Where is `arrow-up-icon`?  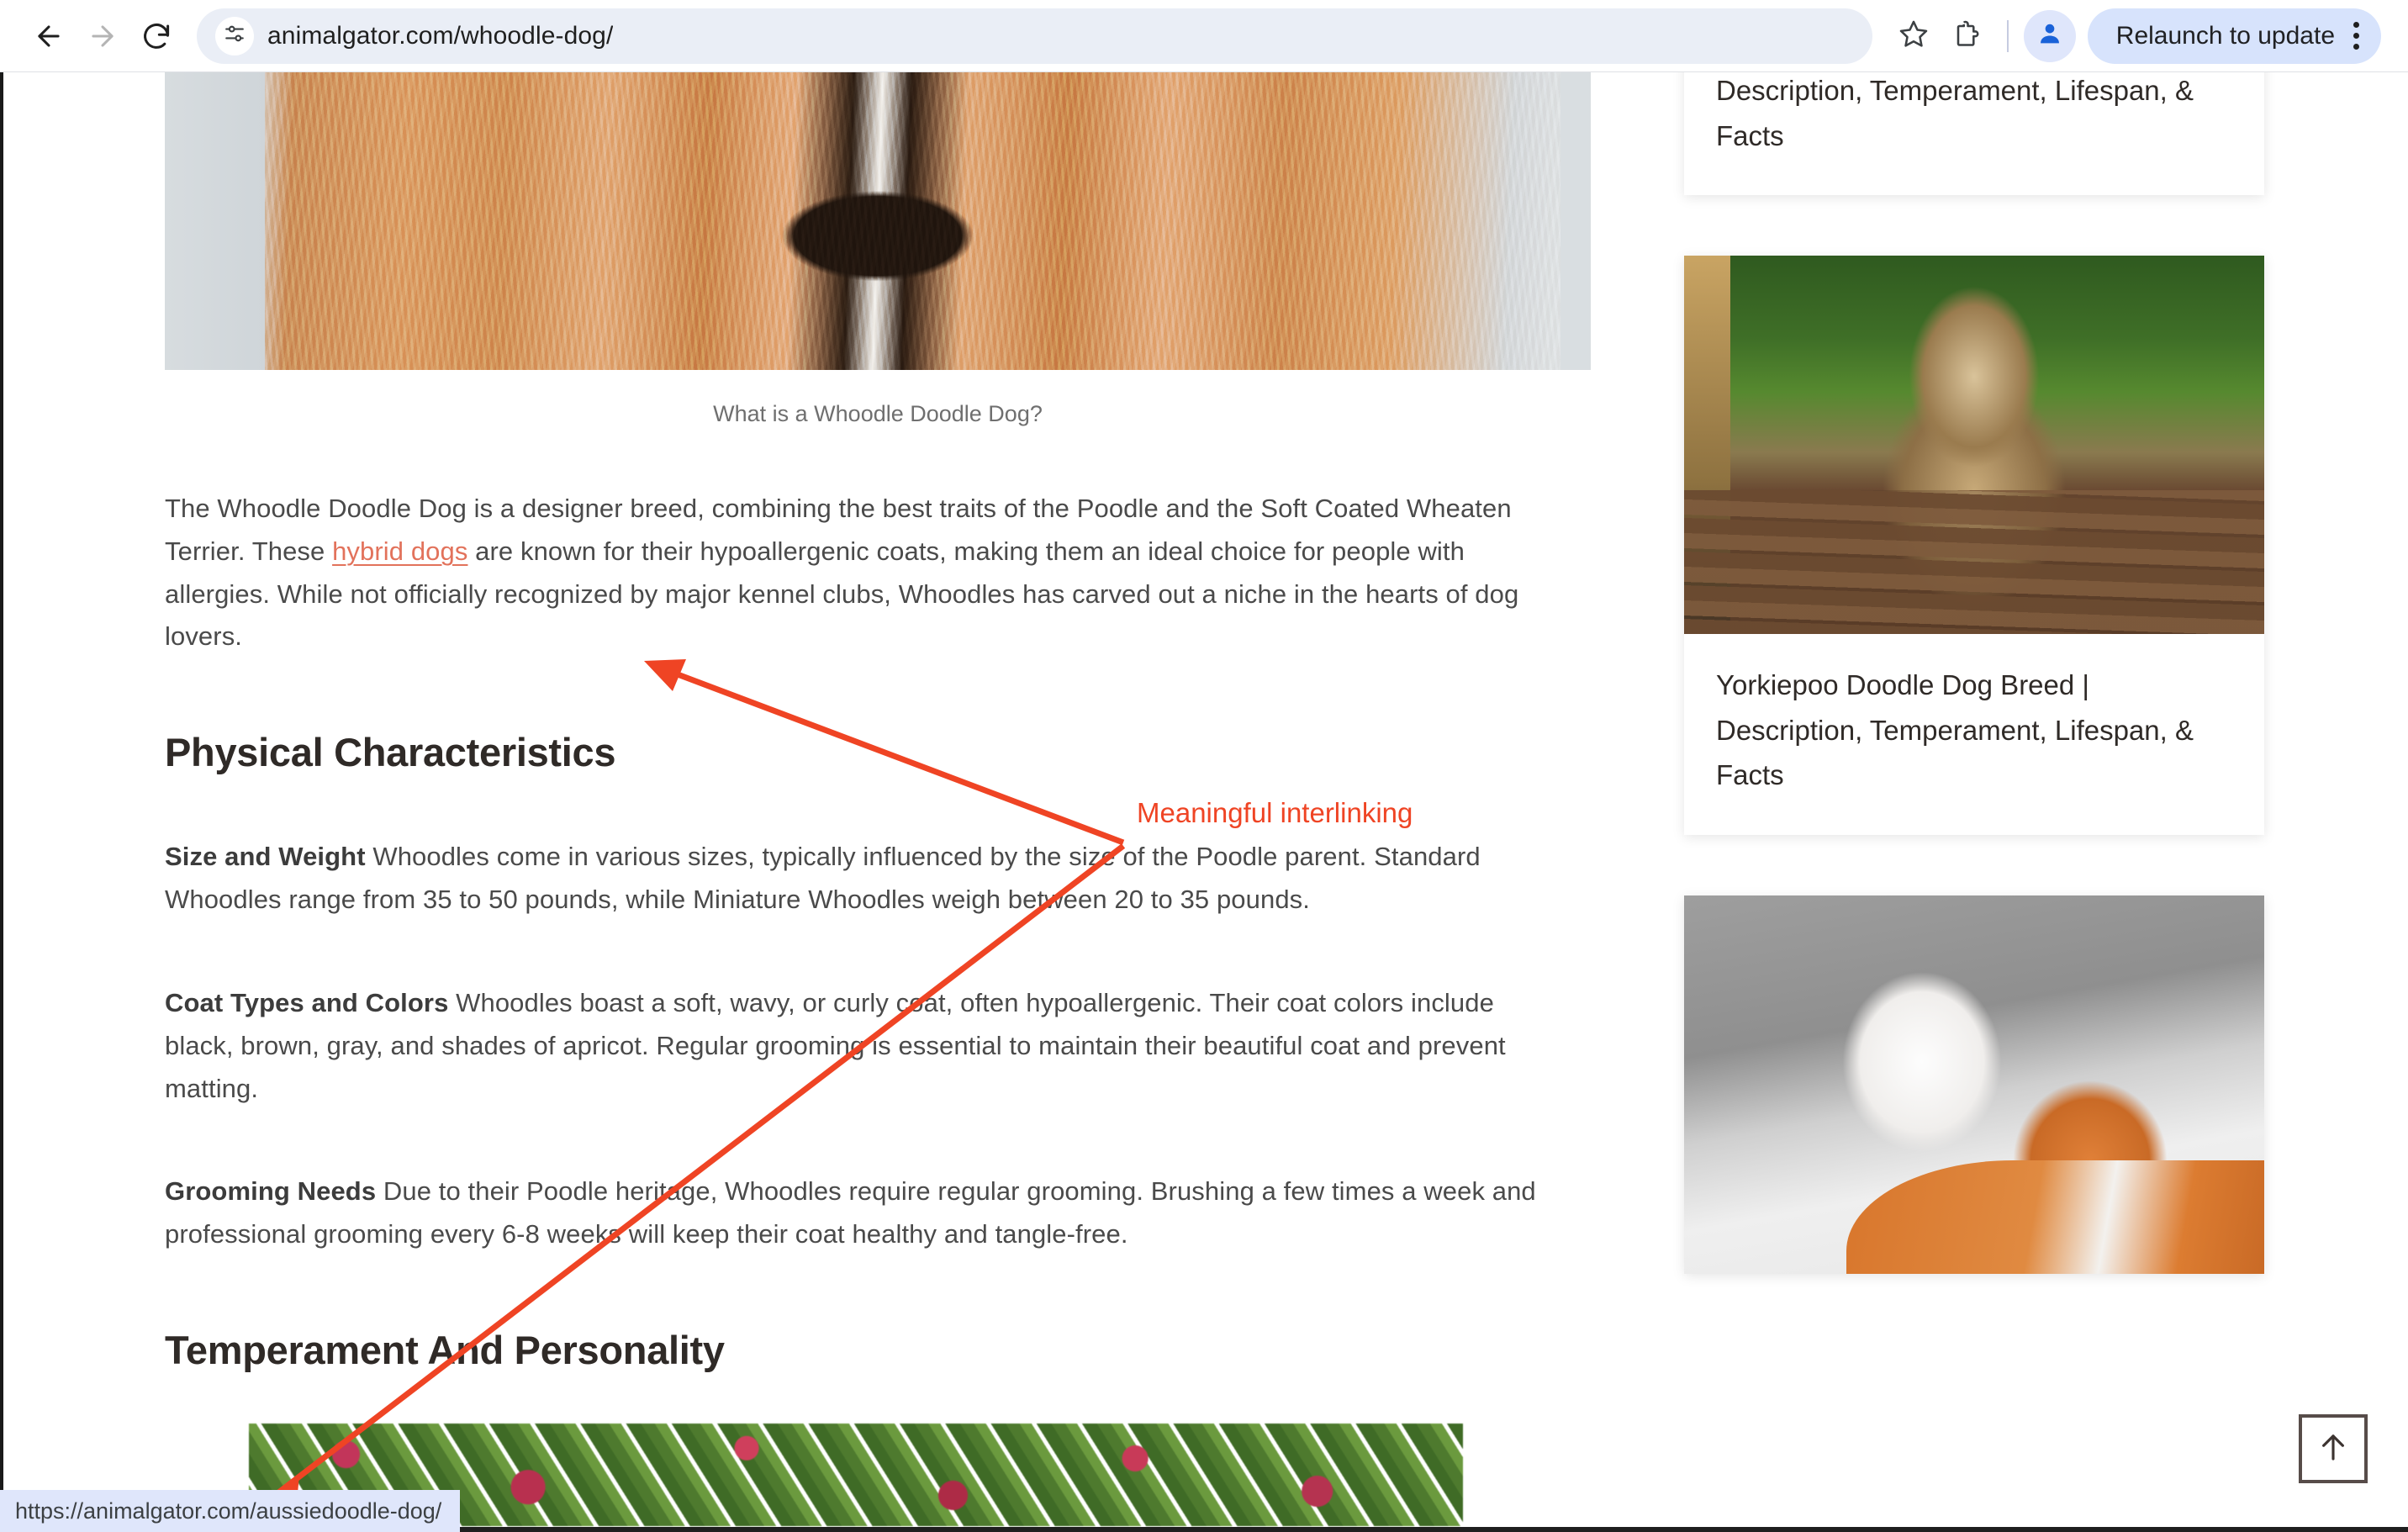
arrow-up-icon is located at coordinates (2333, 1449).